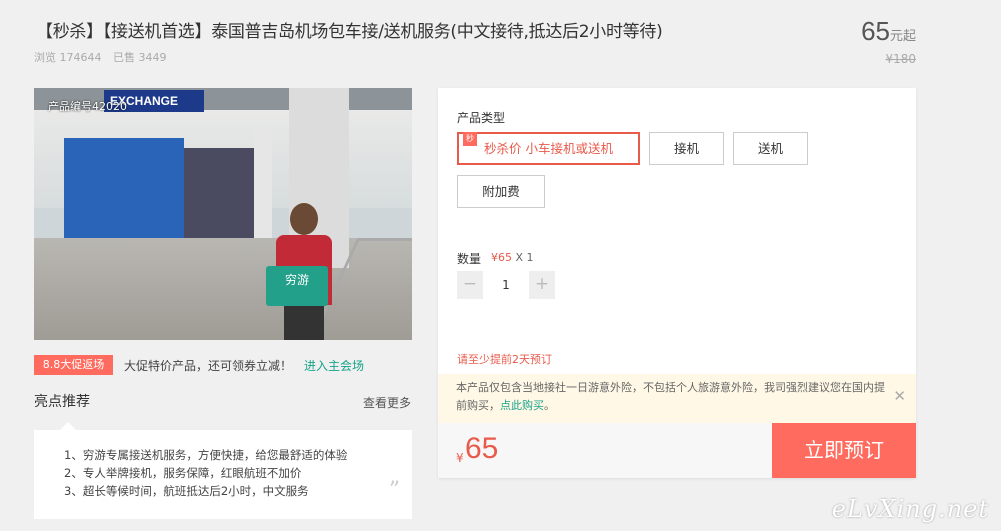  I want to click on promo-badge: 8.8大促返场, so click(73, 365).